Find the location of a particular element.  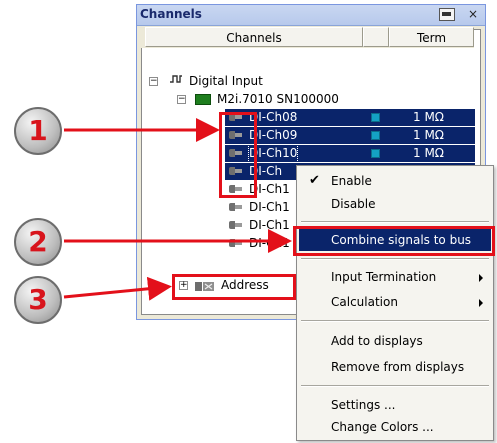

callout-3: 3 is located at coordinates (38, 300).